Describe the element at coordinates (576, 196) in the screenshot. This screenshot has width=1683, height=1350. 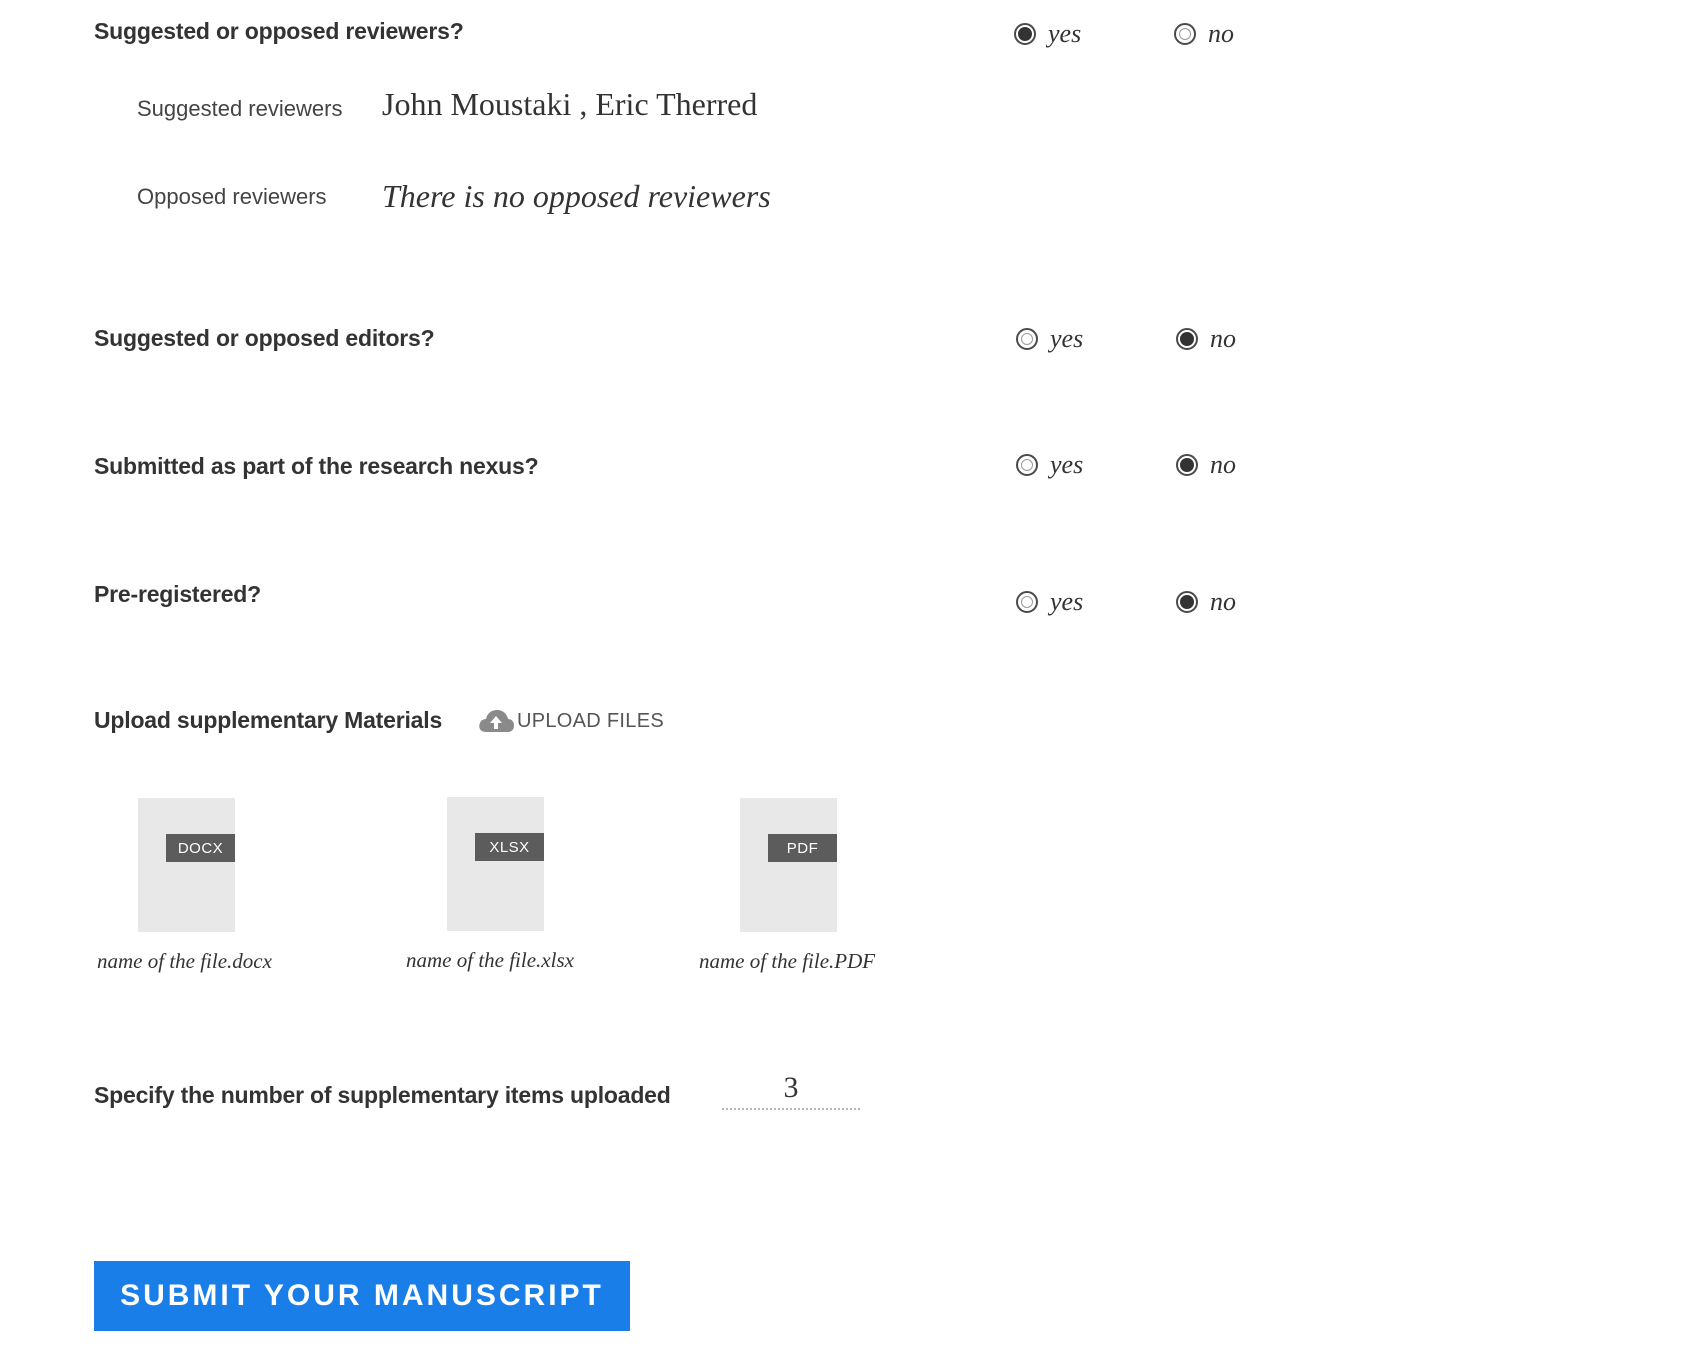
I see `opposed-reviewers-value: There is no opposed reviewers` at that location.